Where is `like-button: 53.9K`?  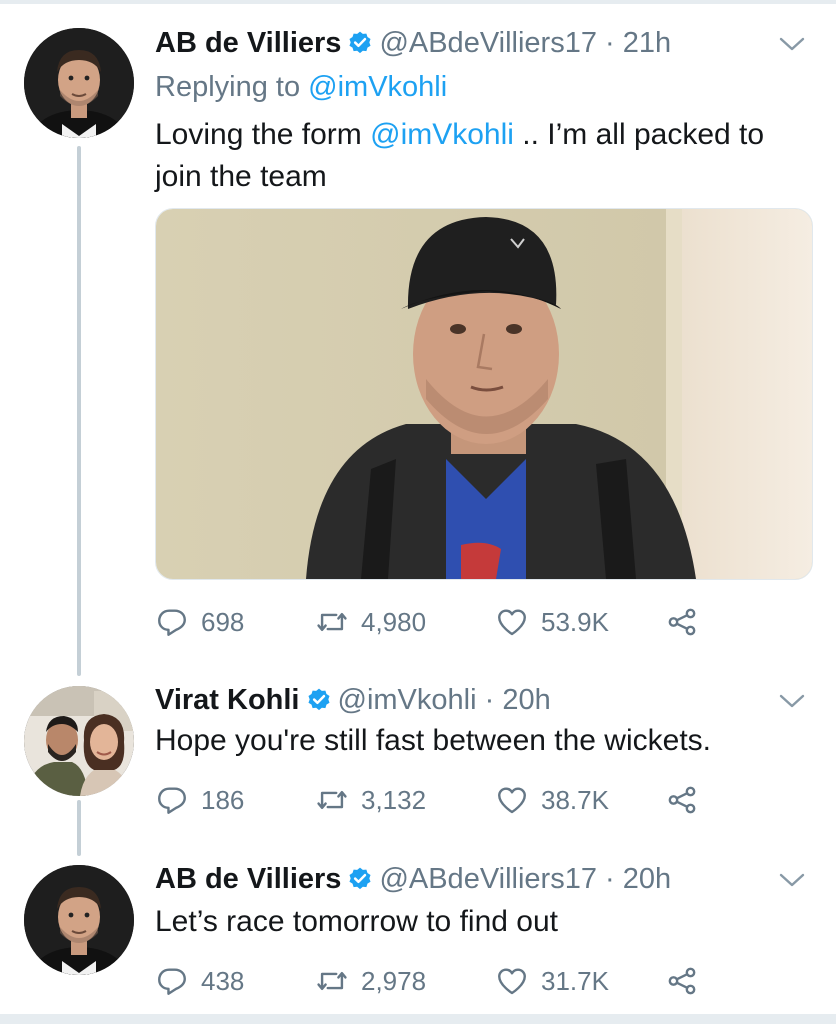 like-button: 53.9K is located at coordinates (552, 622).